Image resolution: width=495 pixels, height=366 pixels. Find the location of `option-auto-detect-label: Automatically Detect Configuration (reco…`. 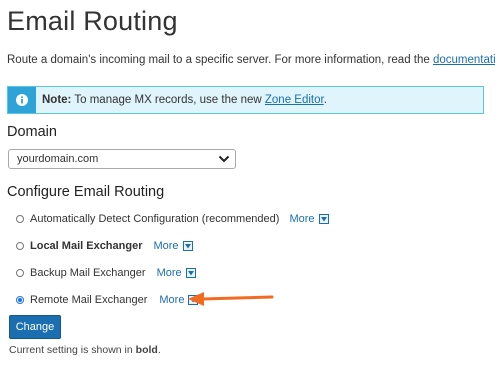

option-auto-detect-label: Automatically Detect Configuration (reco… is located at coordinates (155, 219).